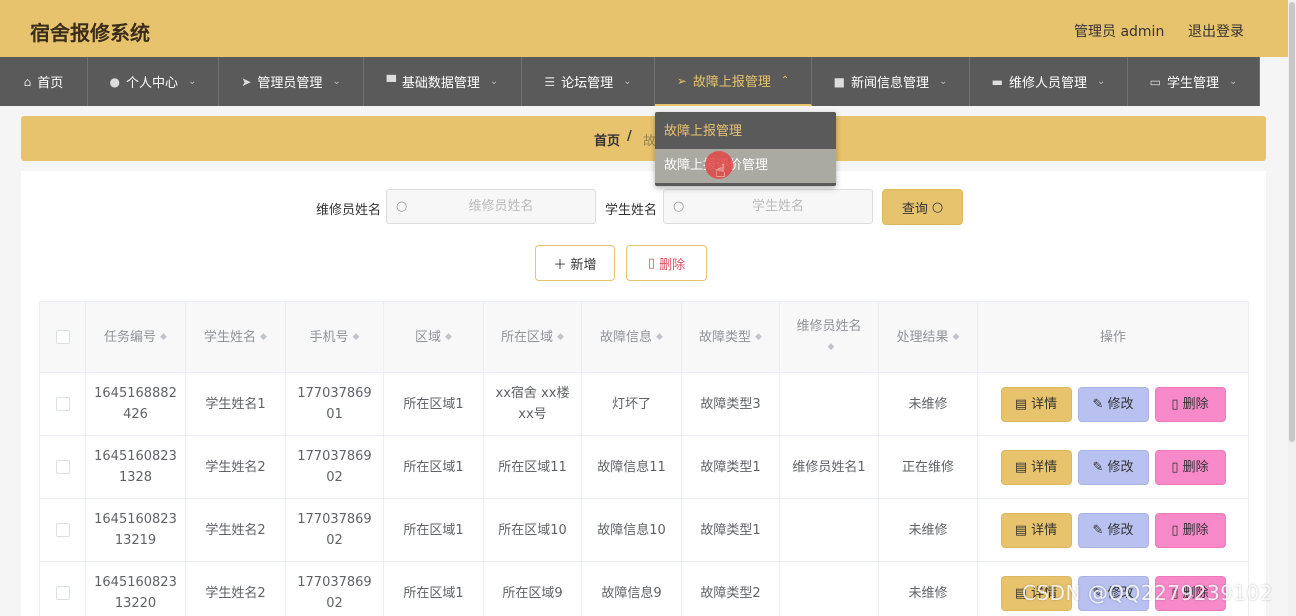  What do you see at coordinates (730, 404) in the screenshot?
I see `fault-type-cell: 故障类型3` at bounding box center [730, 404].